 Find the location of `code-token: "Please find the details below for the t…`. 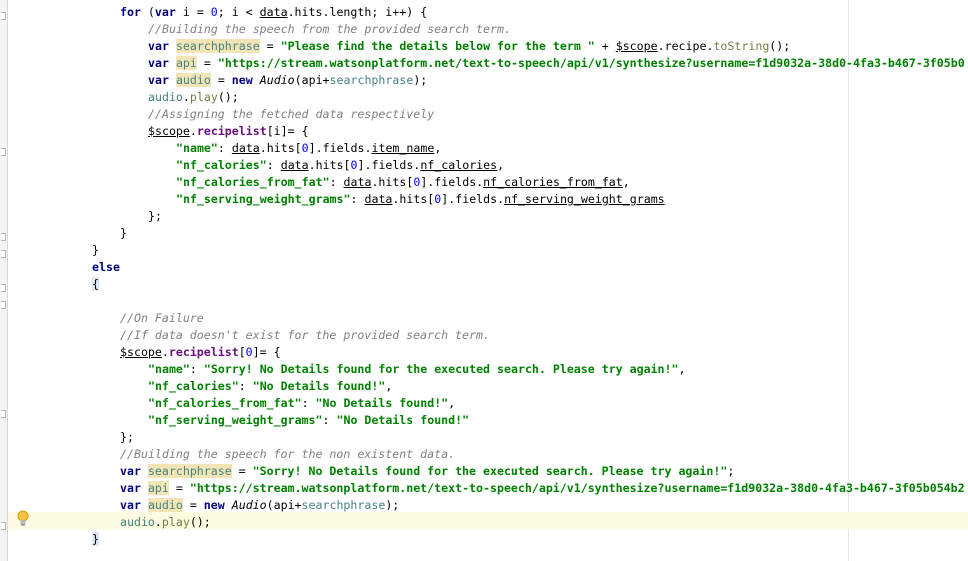

code-token: "Please find the details below for the t… is located at coordinates (437, 46).